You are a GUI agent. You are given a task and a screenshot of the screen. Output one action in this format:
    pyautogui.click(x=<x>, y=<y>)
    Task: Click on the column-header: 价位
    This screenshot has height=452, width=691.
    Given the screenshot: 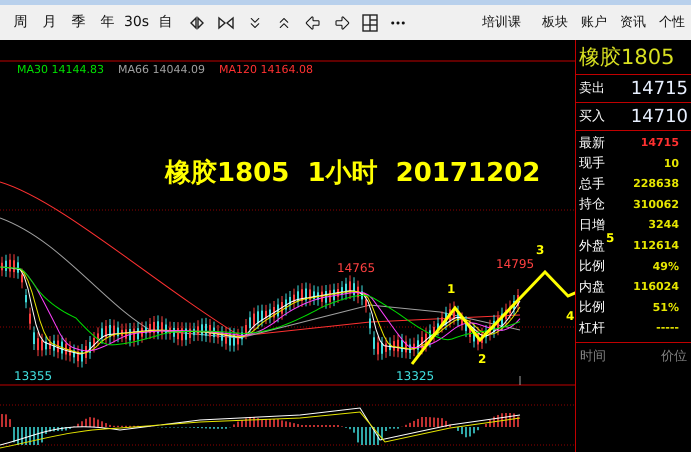 What is the action you would take?
    pyautogui.click(x=674, y=357)
    